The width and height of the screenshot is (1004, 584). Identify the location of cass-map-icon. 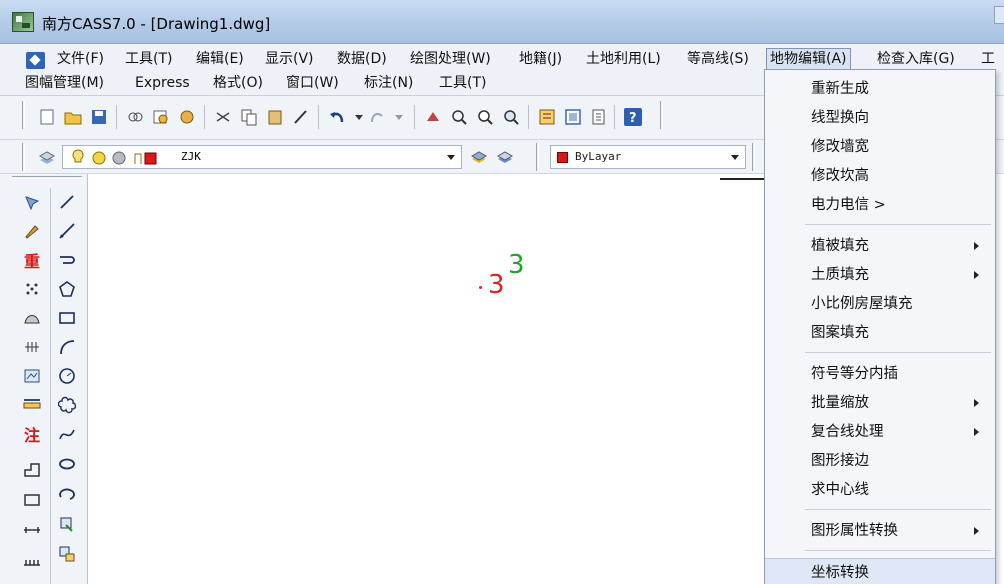
(32, 376).